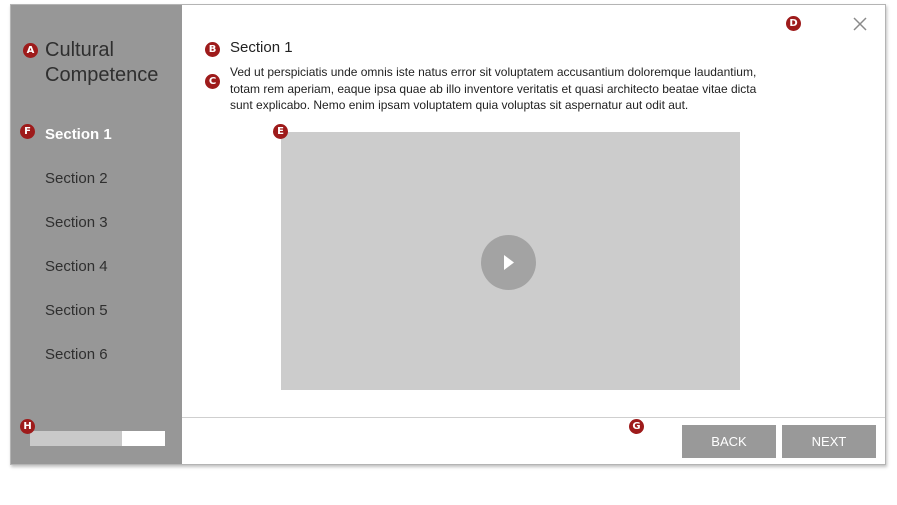 The width and height of the screenshot is (897, 505). What do you see at coordinates (212, 49) in the screenshot?
I see `annotation-marker-b: B` at bounding box center [212, 49].